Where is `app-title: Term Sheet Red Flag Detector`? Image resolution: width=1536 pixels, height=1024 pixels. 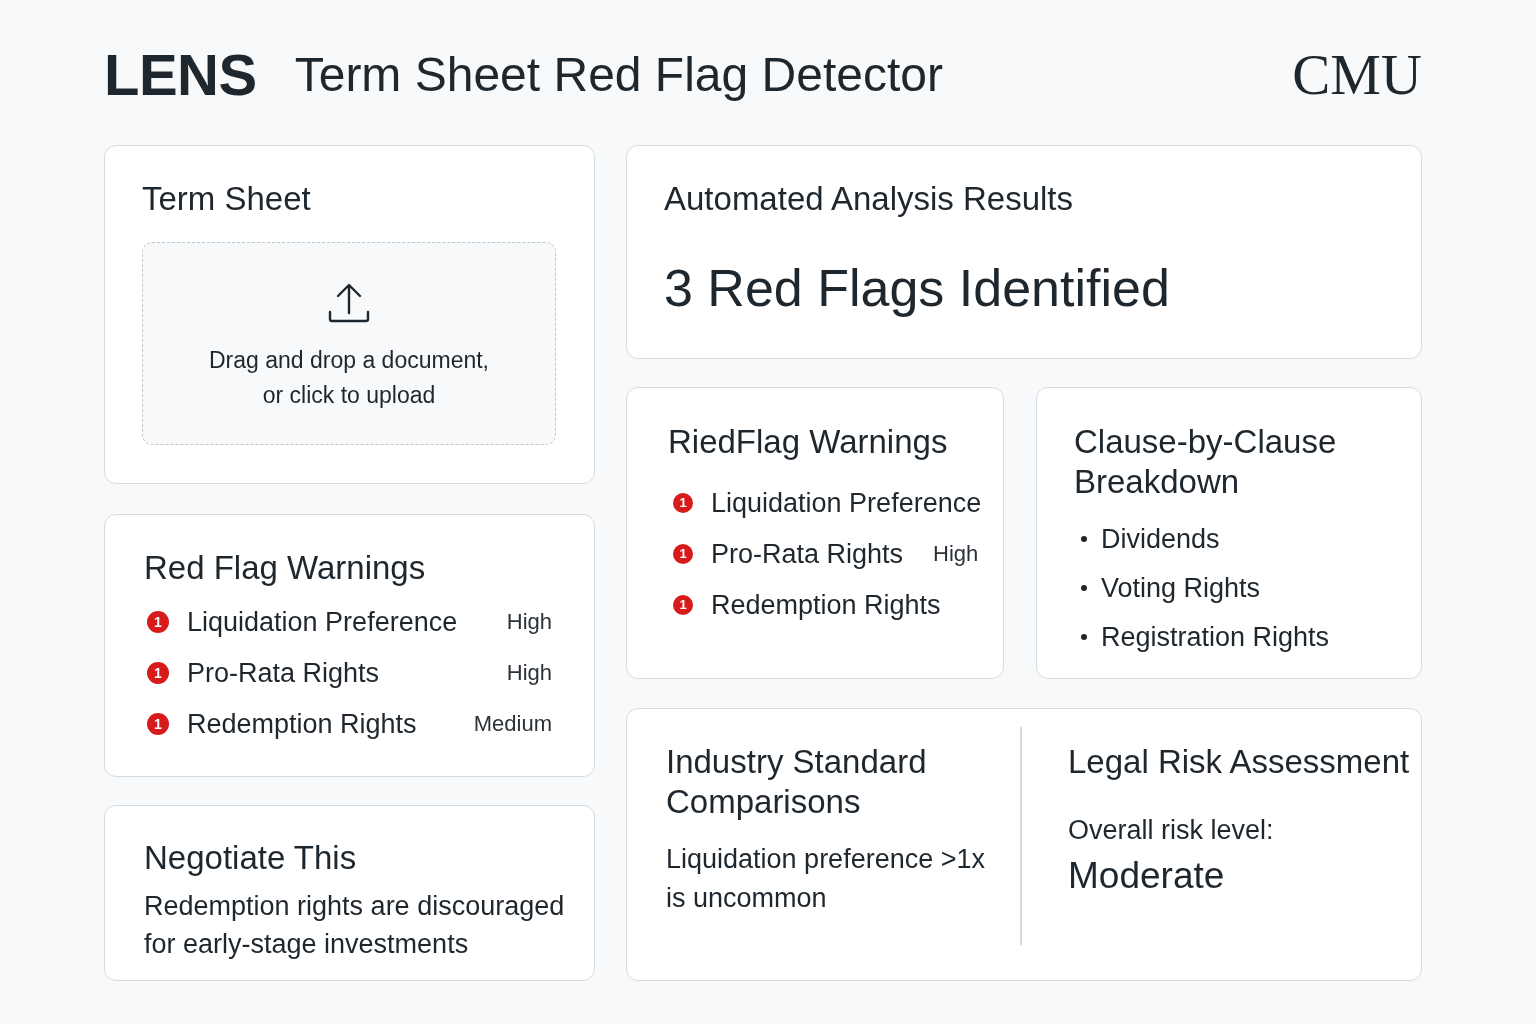 app-title: Term Sheet Red Flag Detector is located at coordinates (618, 74).